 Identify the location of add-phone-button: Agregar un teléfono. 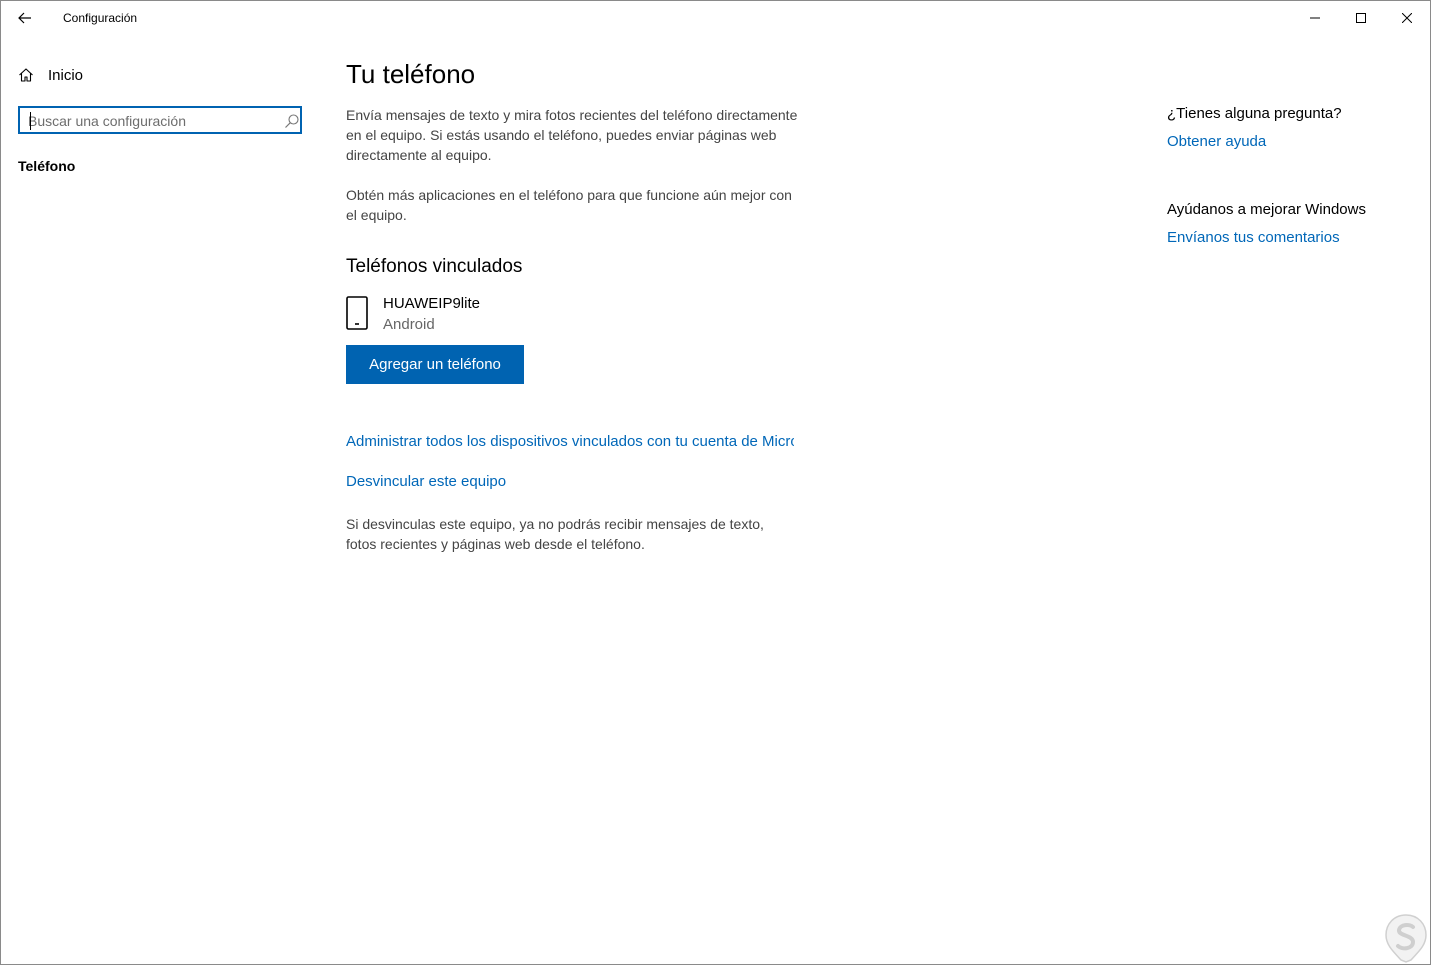
(435, 364).